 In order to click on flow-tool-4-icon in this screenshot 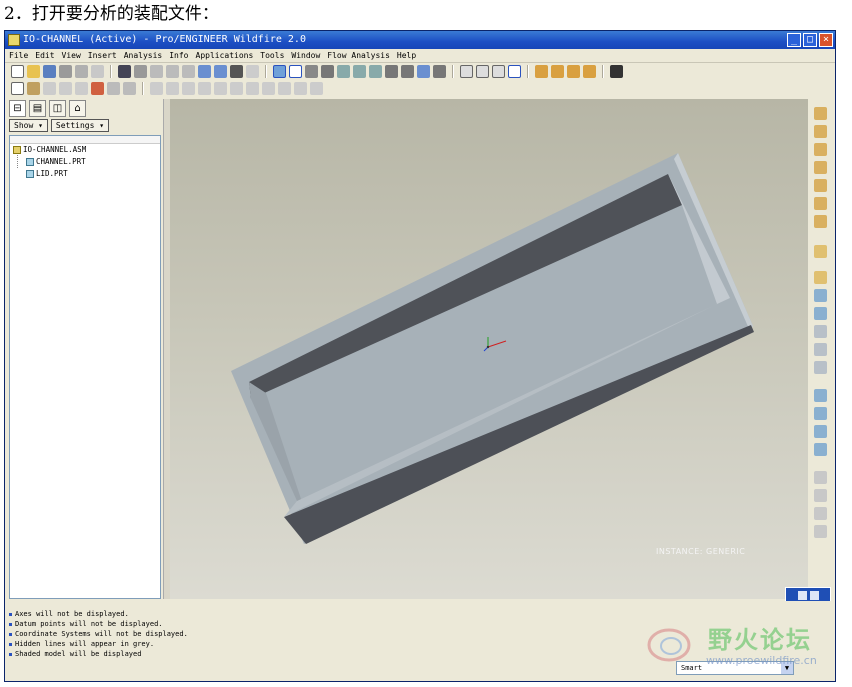, I will do `click(204, 88)`.